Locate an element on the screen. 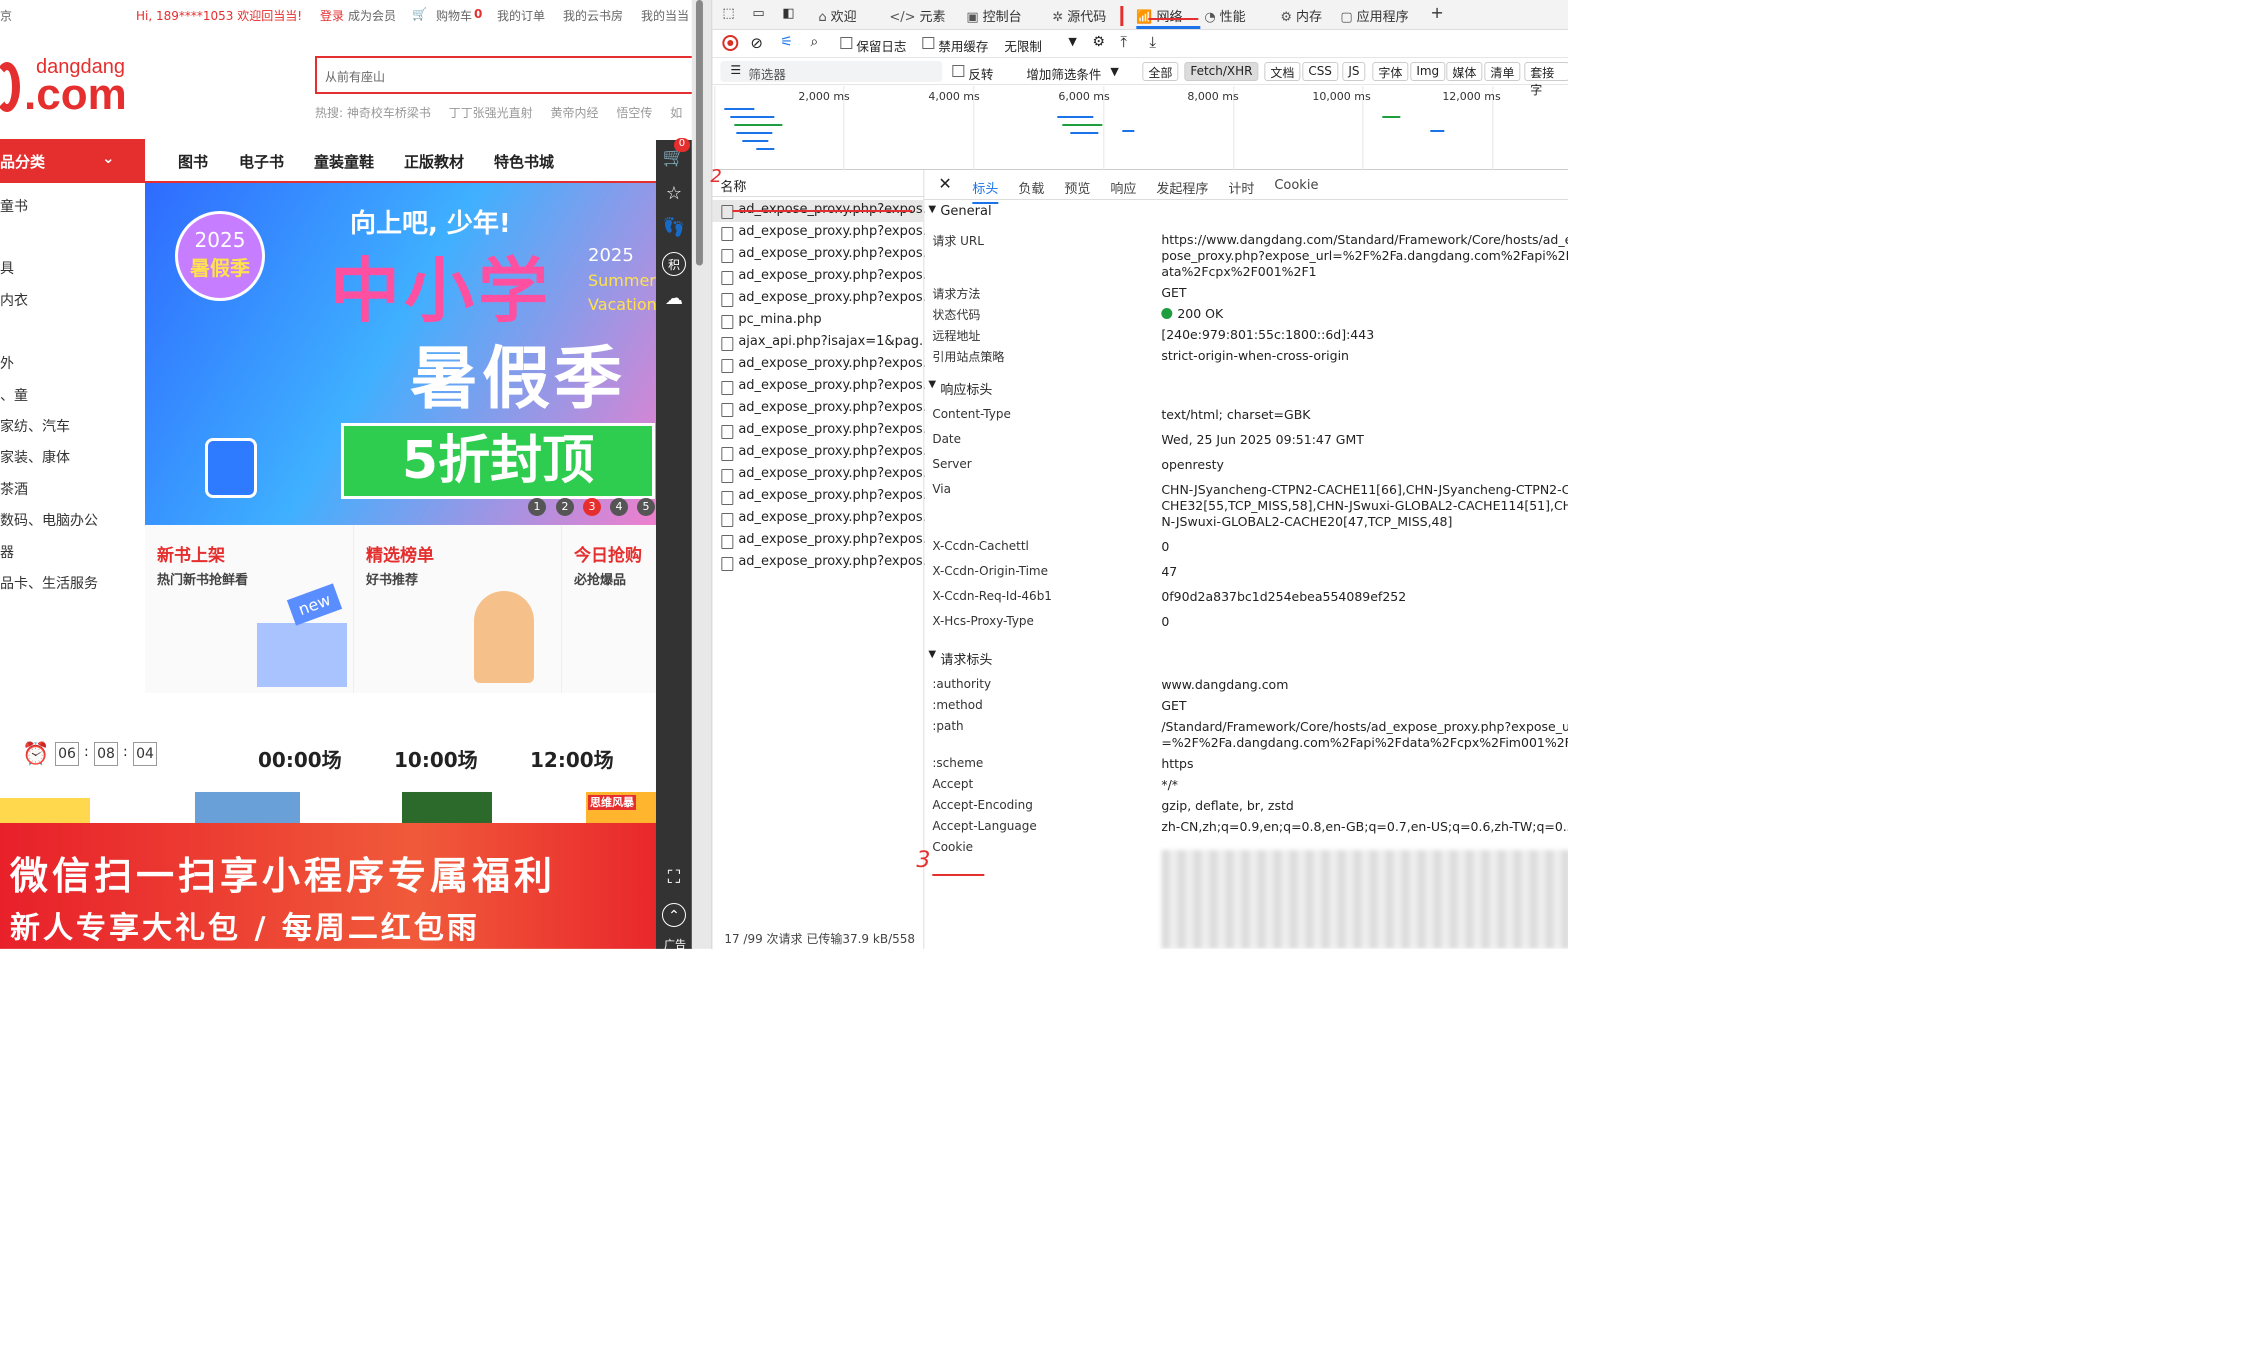  sale-slot: 12:00场 is located at coordinates (572, 758).